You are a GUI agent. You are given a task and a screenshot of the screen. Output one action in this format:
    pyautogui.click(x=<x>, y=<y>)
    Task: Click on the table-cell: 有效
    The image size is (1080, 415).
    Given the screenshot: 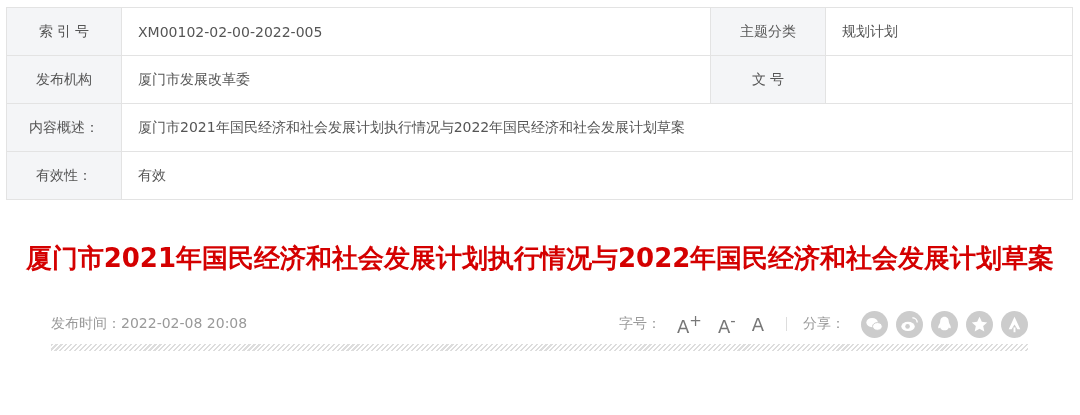 What is the action you would take?
    pyautogui.click(x=597, y=176)
    